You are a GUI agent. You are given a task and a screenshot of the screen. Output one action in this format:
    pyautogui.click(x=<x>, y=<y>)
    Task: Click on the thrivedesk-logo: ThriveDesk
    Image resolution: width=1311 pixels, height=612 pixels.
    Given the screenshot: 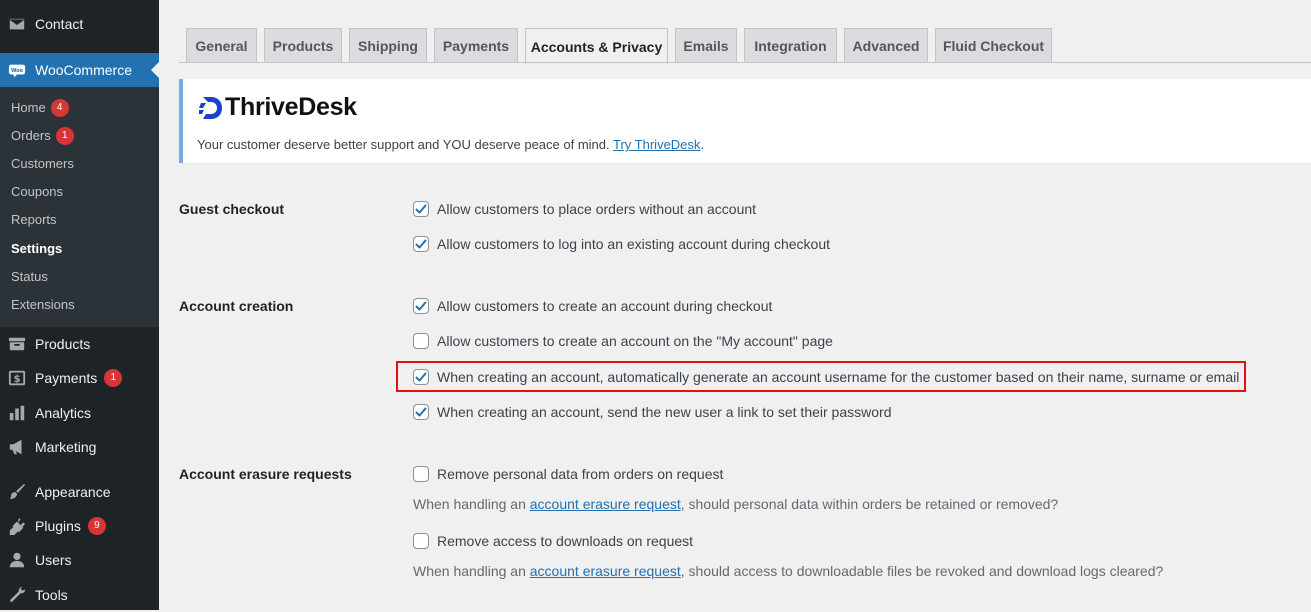 What is the action you would take?
    pyautogui.click(x=278, y=107)
    